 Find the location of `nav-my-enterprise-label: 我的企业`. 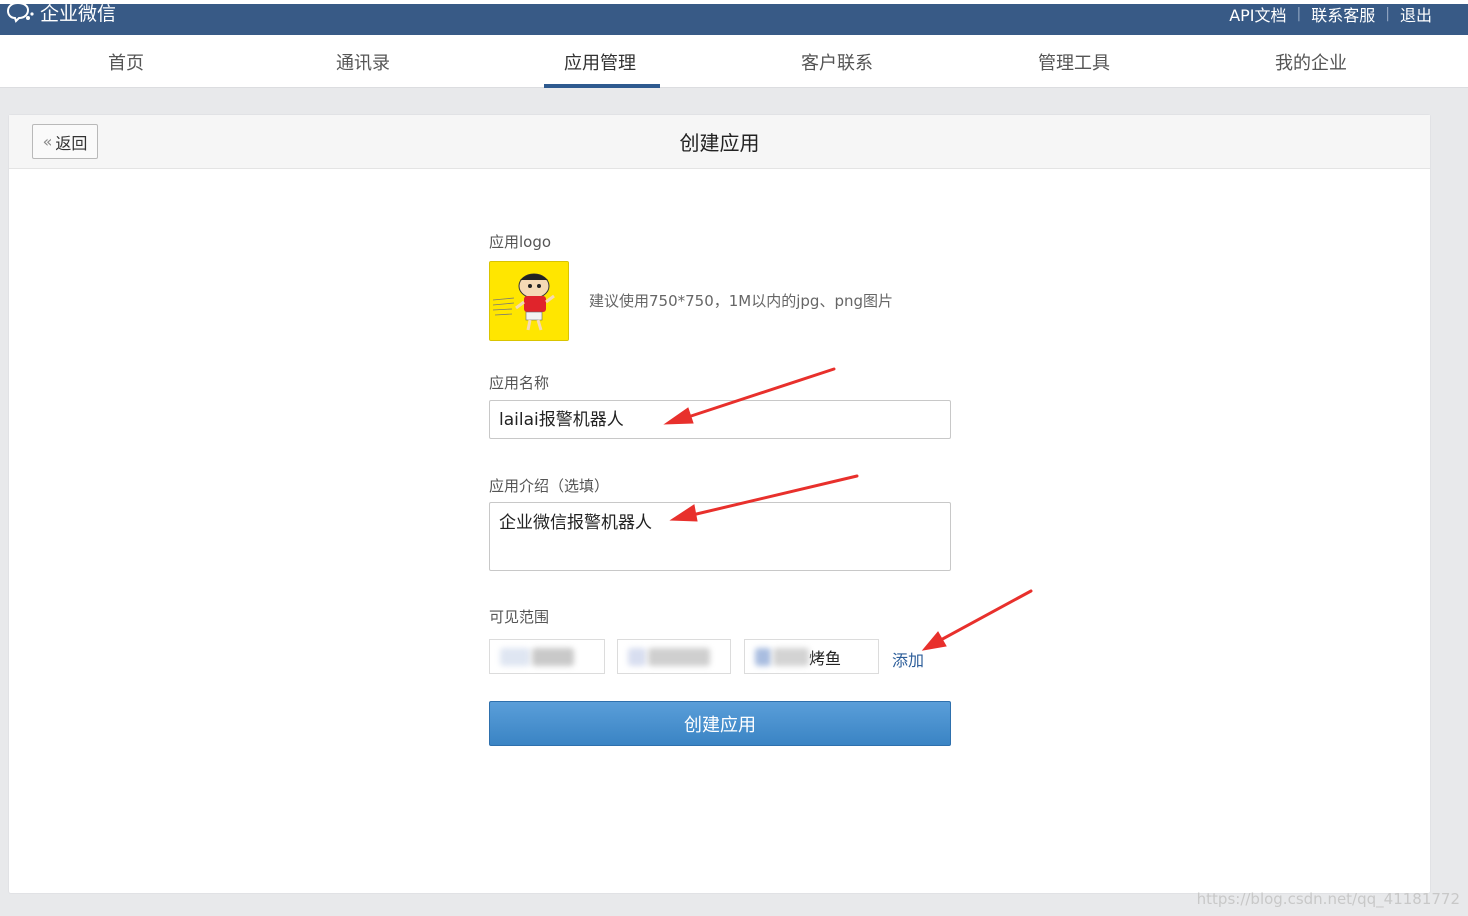

nav-my-enterprise-label: 我的企业 is located at coordinates (1311, 63).